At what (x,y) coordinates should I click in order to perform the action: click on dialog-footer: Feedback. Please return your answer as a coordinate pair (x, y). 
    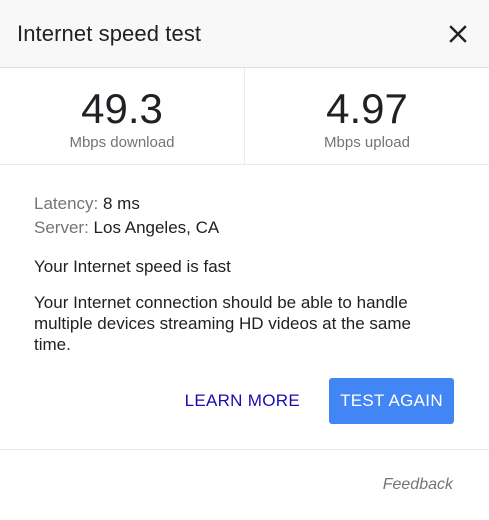
    Looking at the image, I should click on (244, 484).